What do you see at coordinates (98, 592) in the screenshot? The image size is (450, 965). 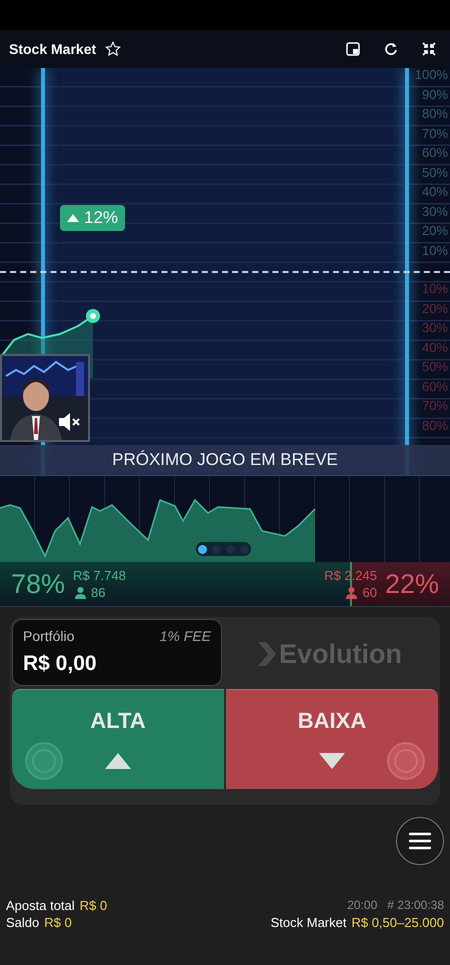 I see `up-player-count: 86` at bounding box center [98, 592].